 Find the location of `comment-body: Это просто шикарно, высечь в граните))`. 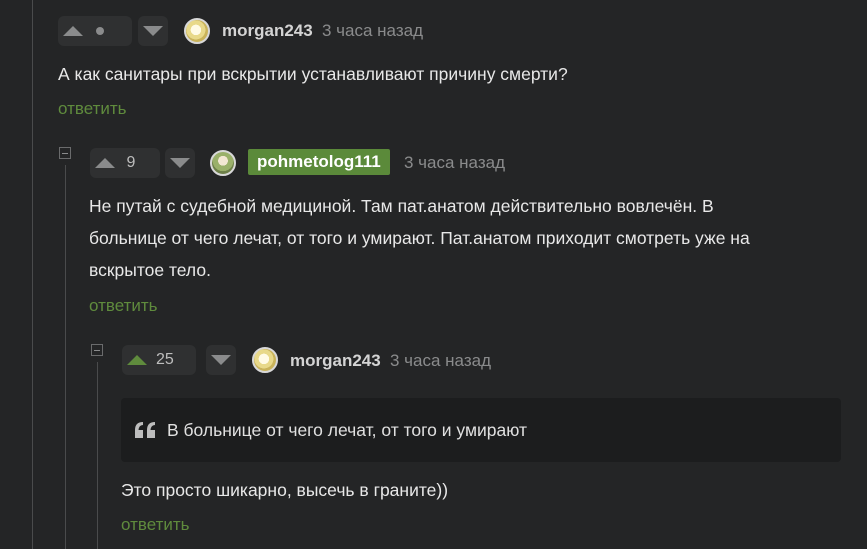

comment-body: Это просто шикарно, высечь в граните)) is located at coordinates (285, 490).